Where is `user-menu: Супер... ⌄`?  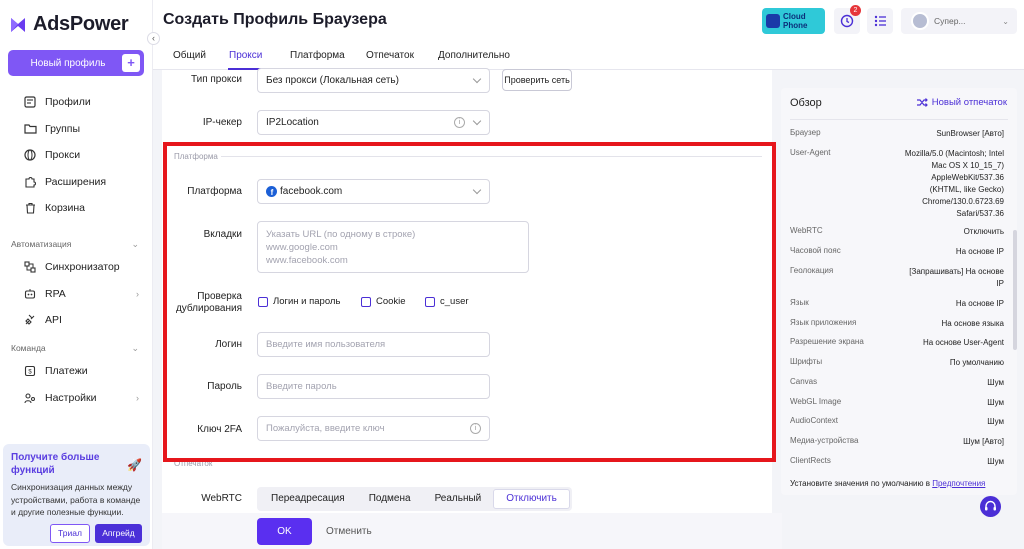
user-menu: Супер... ⌄ is located at coordinates (959, 21).